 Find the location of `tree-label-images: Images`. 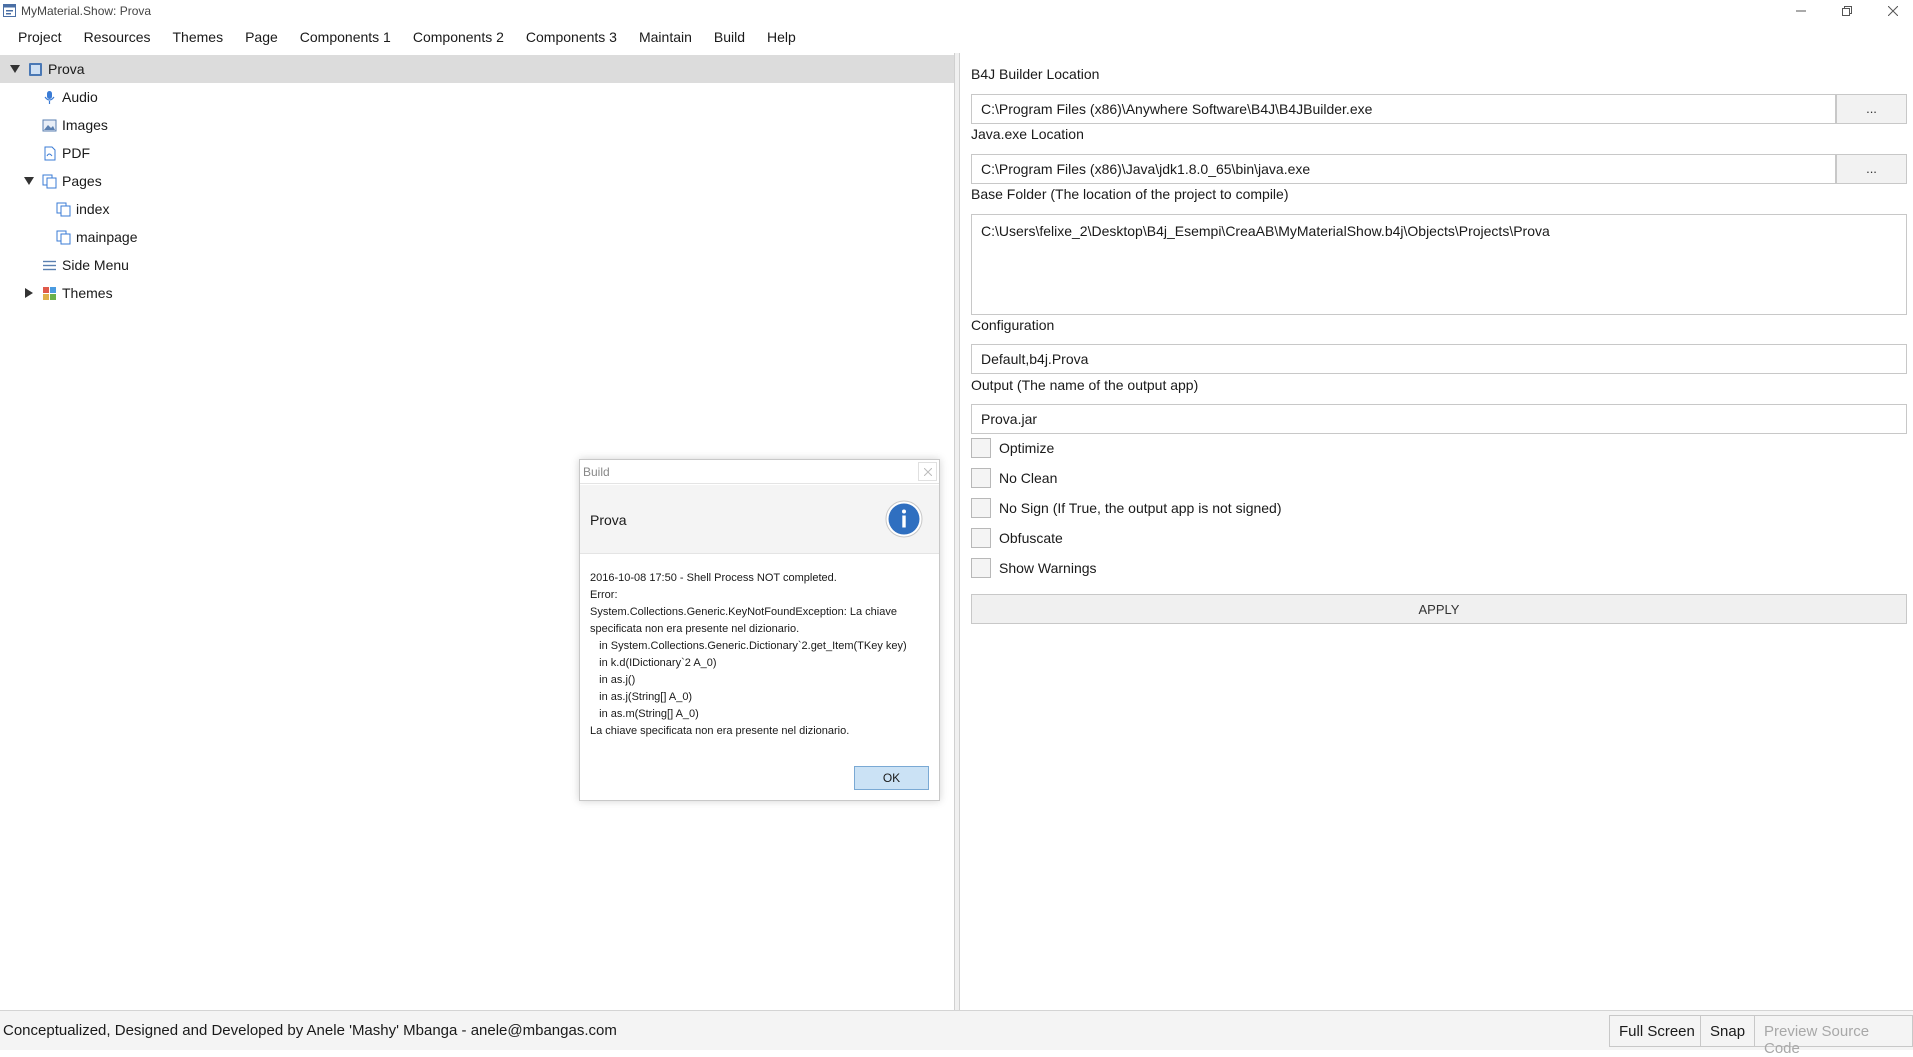

tree-label-images: Images is located at coordinates (85, 125).